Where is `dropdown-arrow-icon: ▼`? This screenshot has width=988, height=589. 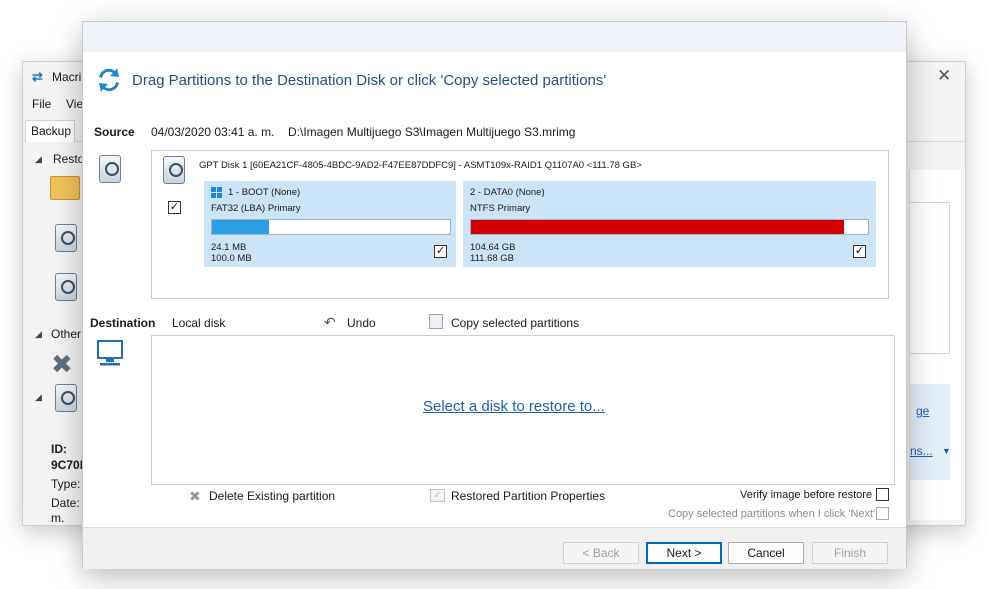
dropdown-arrow-icon: ▼ is located at coordinates (946, 451).